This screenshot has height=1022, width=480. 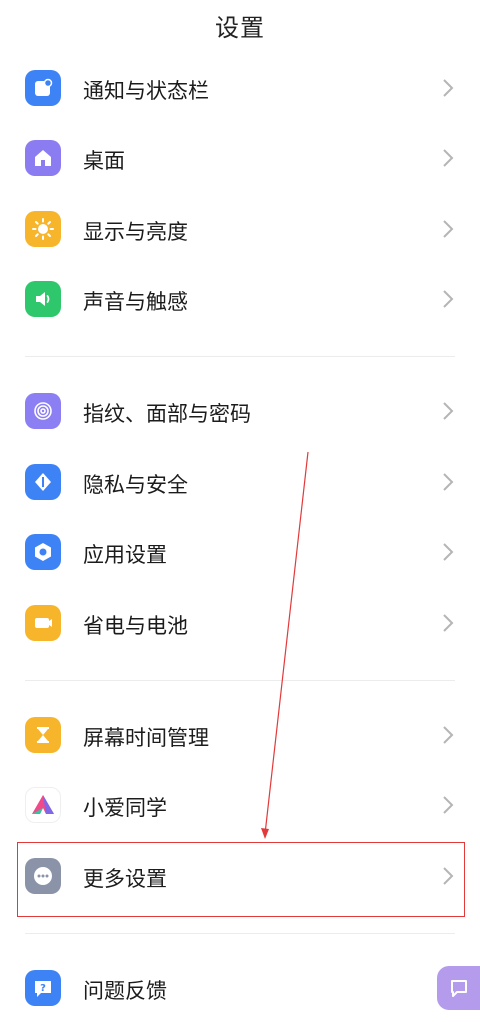 I want to click on speaker-icon, so click(x=43, y=299).